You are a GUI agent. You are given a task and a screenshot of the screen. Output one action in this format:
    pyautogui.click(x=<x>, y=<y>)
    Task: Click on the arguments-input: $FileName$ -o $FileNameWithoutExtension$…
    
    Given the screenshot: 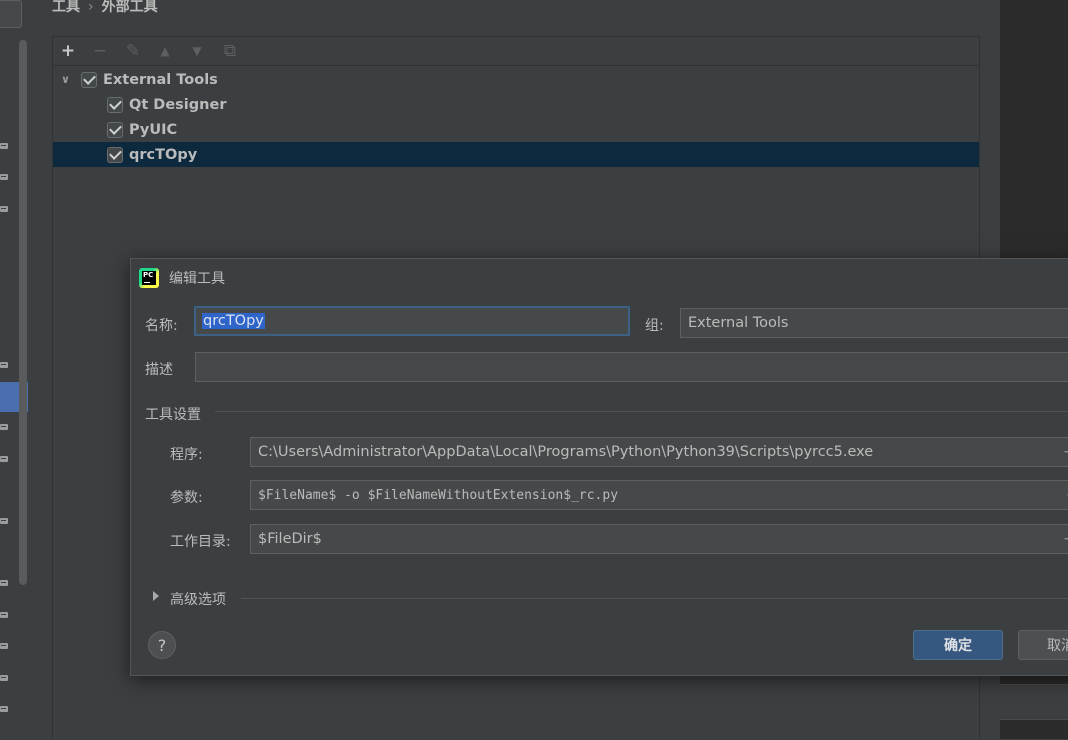 What is the action you would take?
    pyautogui.click(x=659, y=495)
    